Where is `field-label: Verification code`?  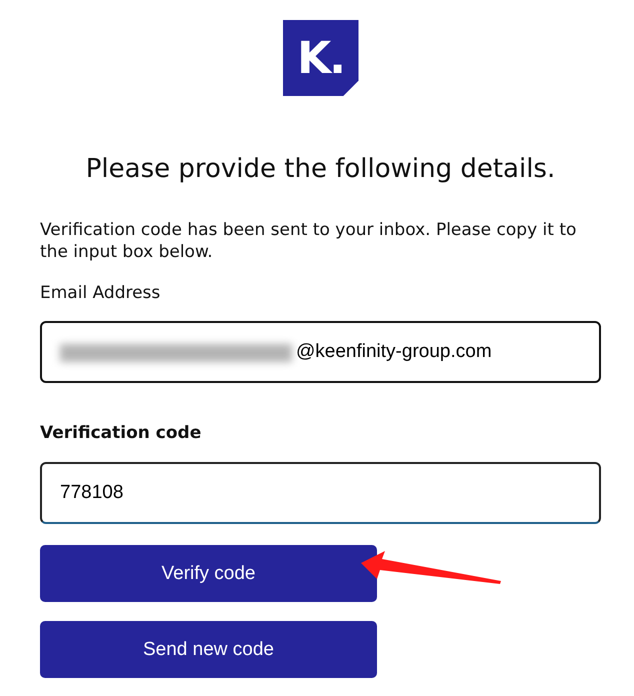
field-label: Verification code is located at coordinates (121, 433).